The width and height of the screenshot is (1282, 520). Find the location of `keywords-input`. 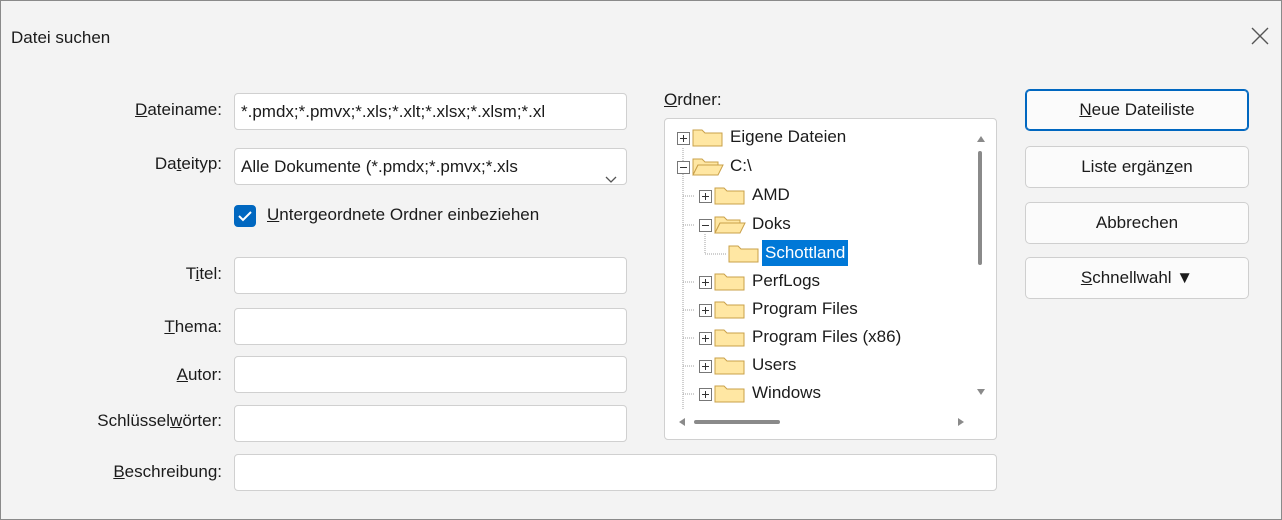

keywords-input is located at coordinates (430, 423).